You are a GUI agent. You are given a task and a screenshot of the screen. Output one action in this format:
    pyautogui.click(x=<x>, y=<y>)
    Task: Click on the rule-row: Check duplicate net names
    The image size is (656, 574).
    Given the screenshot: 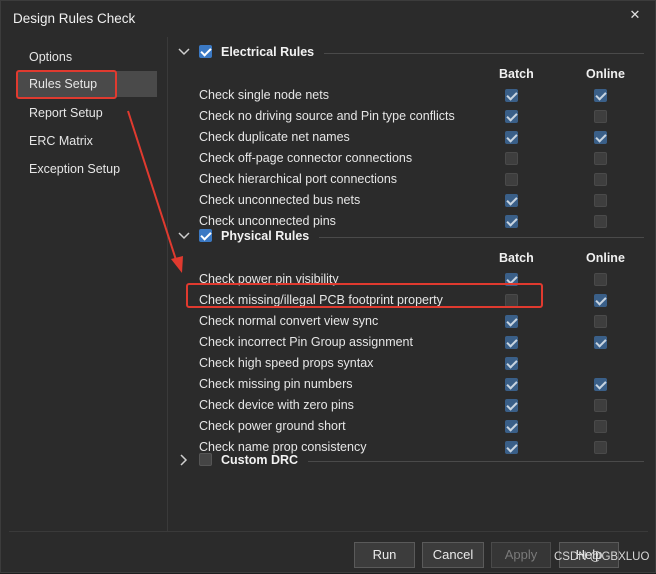 What is the action you would take?
    pyautogui.click(x=408, y=137)
    